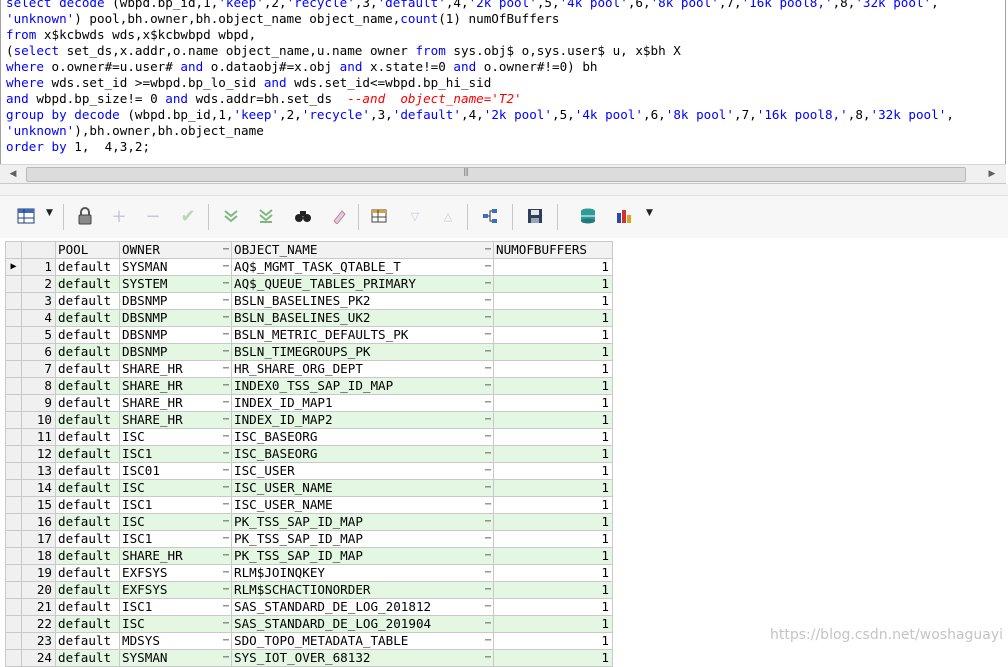 The image size is (1008, 667). Describe the element at coordinates (362, 352) in the screenshot. I see `cell-object-name: BSLN_TIMEGROUPS_PK ⋯` at that location.